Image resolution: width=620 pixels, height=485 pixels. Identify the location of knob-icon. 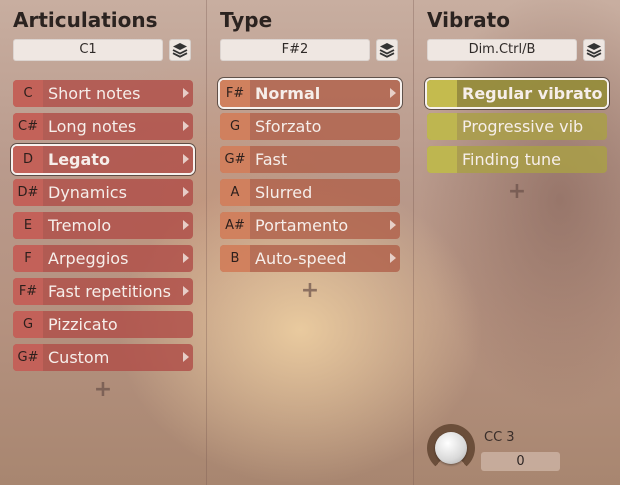
(451, 448).